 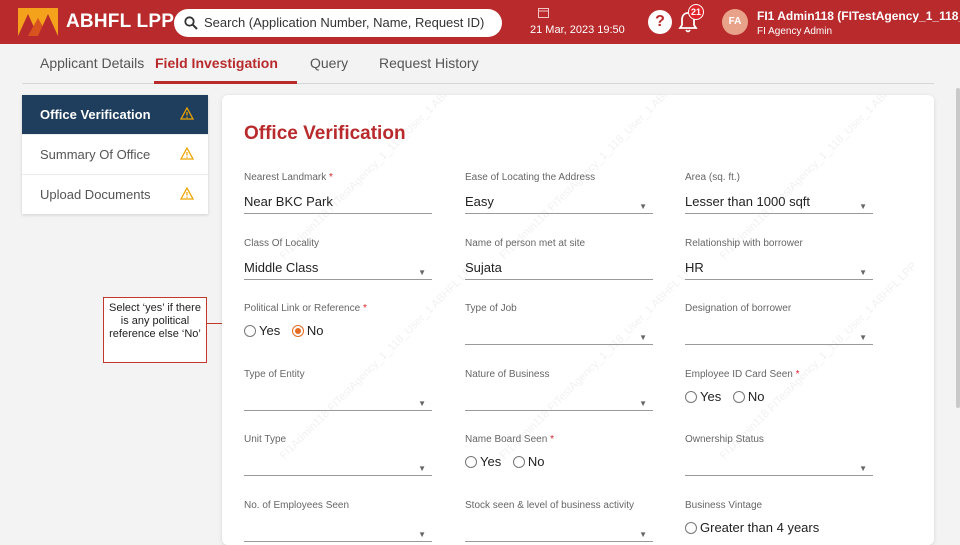 I want to click on user-role: FI Agency Admin, so click(x=795, y=31).